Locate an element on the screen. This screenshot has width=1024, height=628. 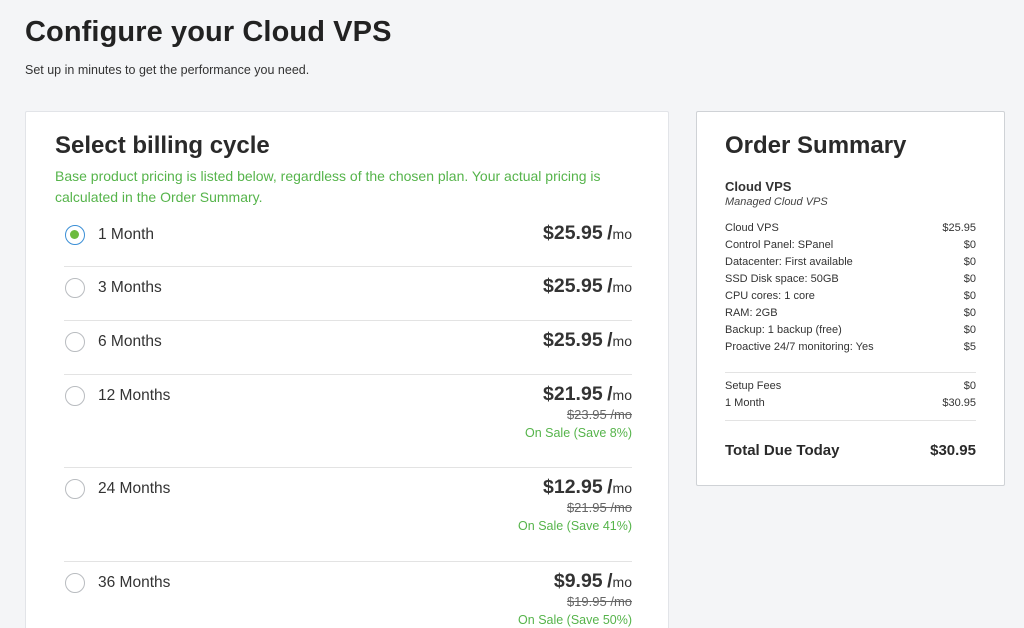
summary-fees: Setup Fees $0 1 Month $30.95 is located at coordinates (850, 395).